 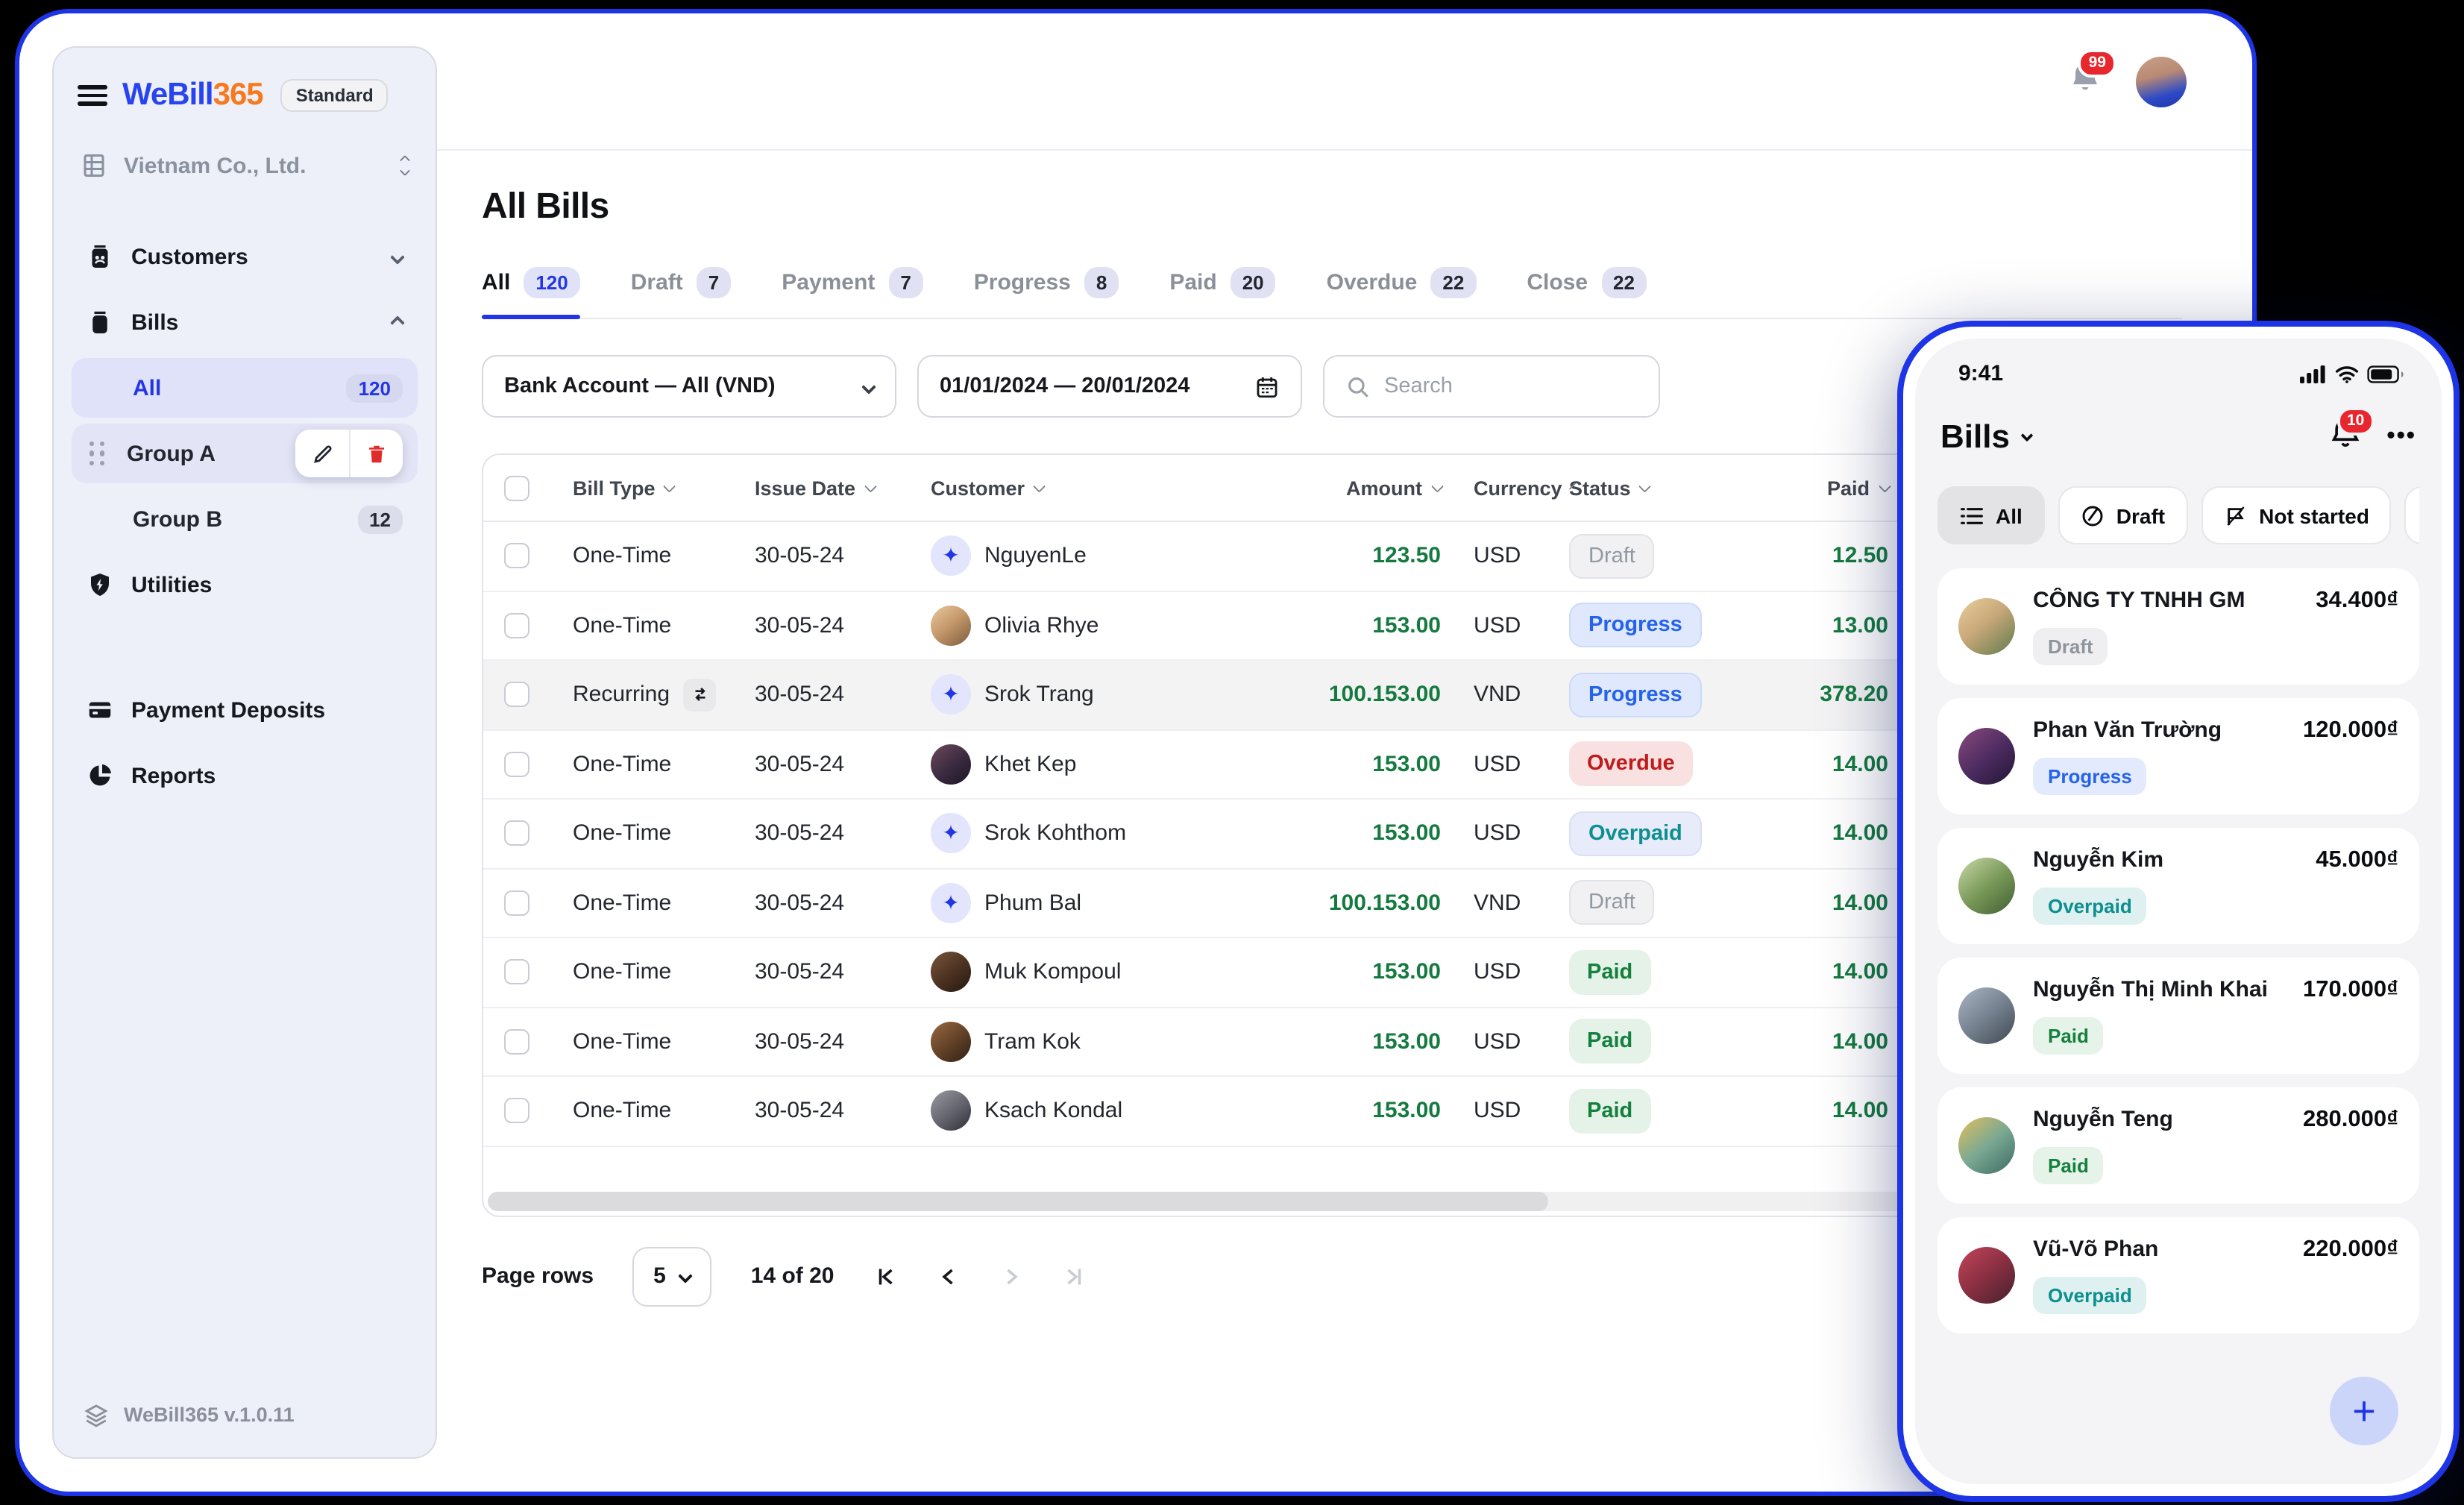 I want to click on bank-account-select: Bank Account — All (VND), so click(x=689, y=387).